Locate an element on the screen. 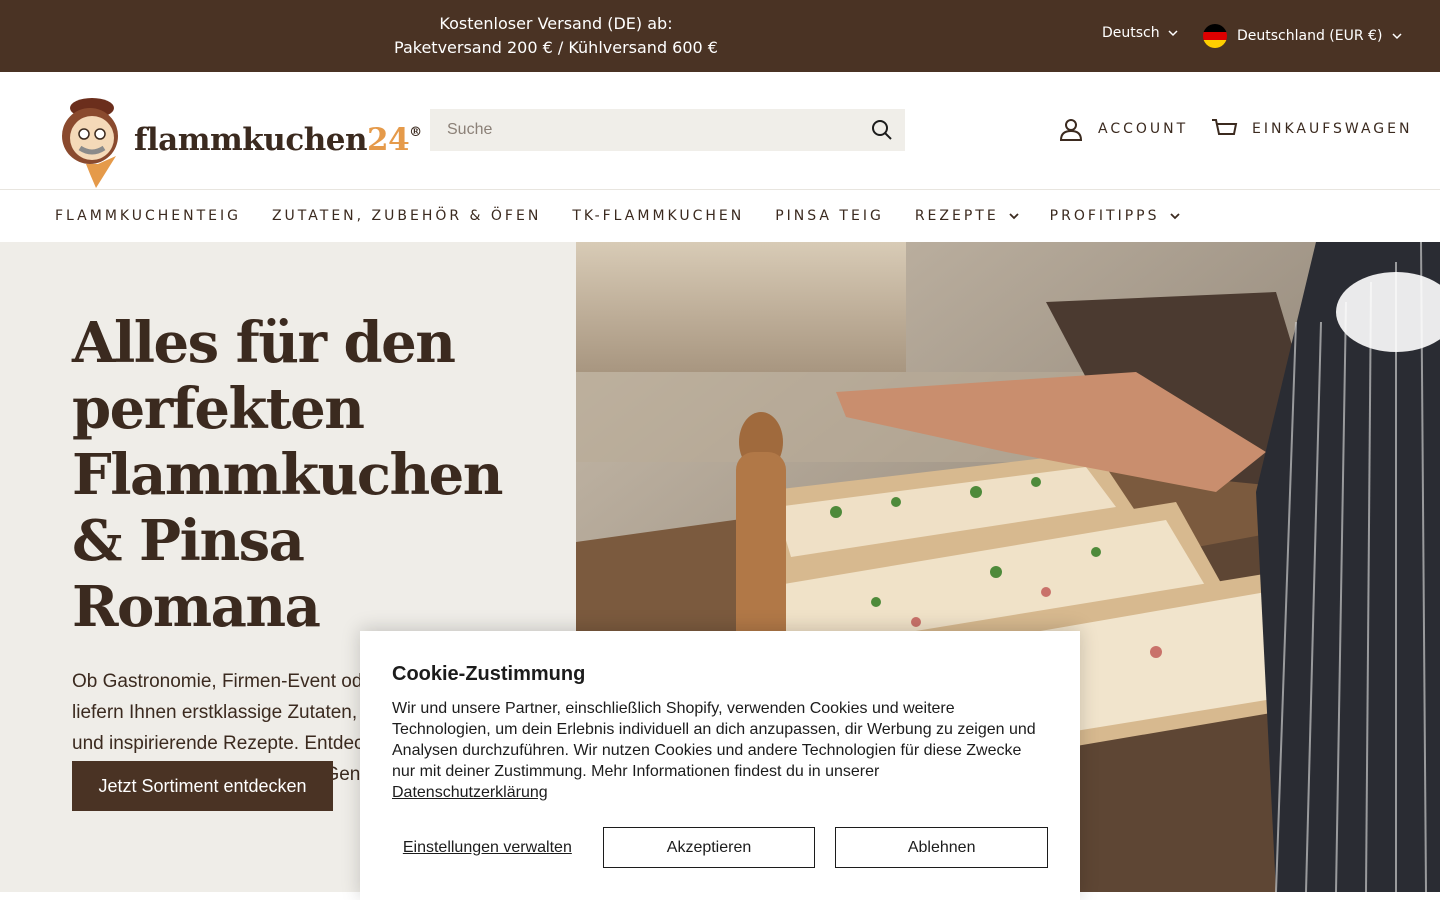  site-logo: flammkuchen24® is located at coordinates (239, 142).